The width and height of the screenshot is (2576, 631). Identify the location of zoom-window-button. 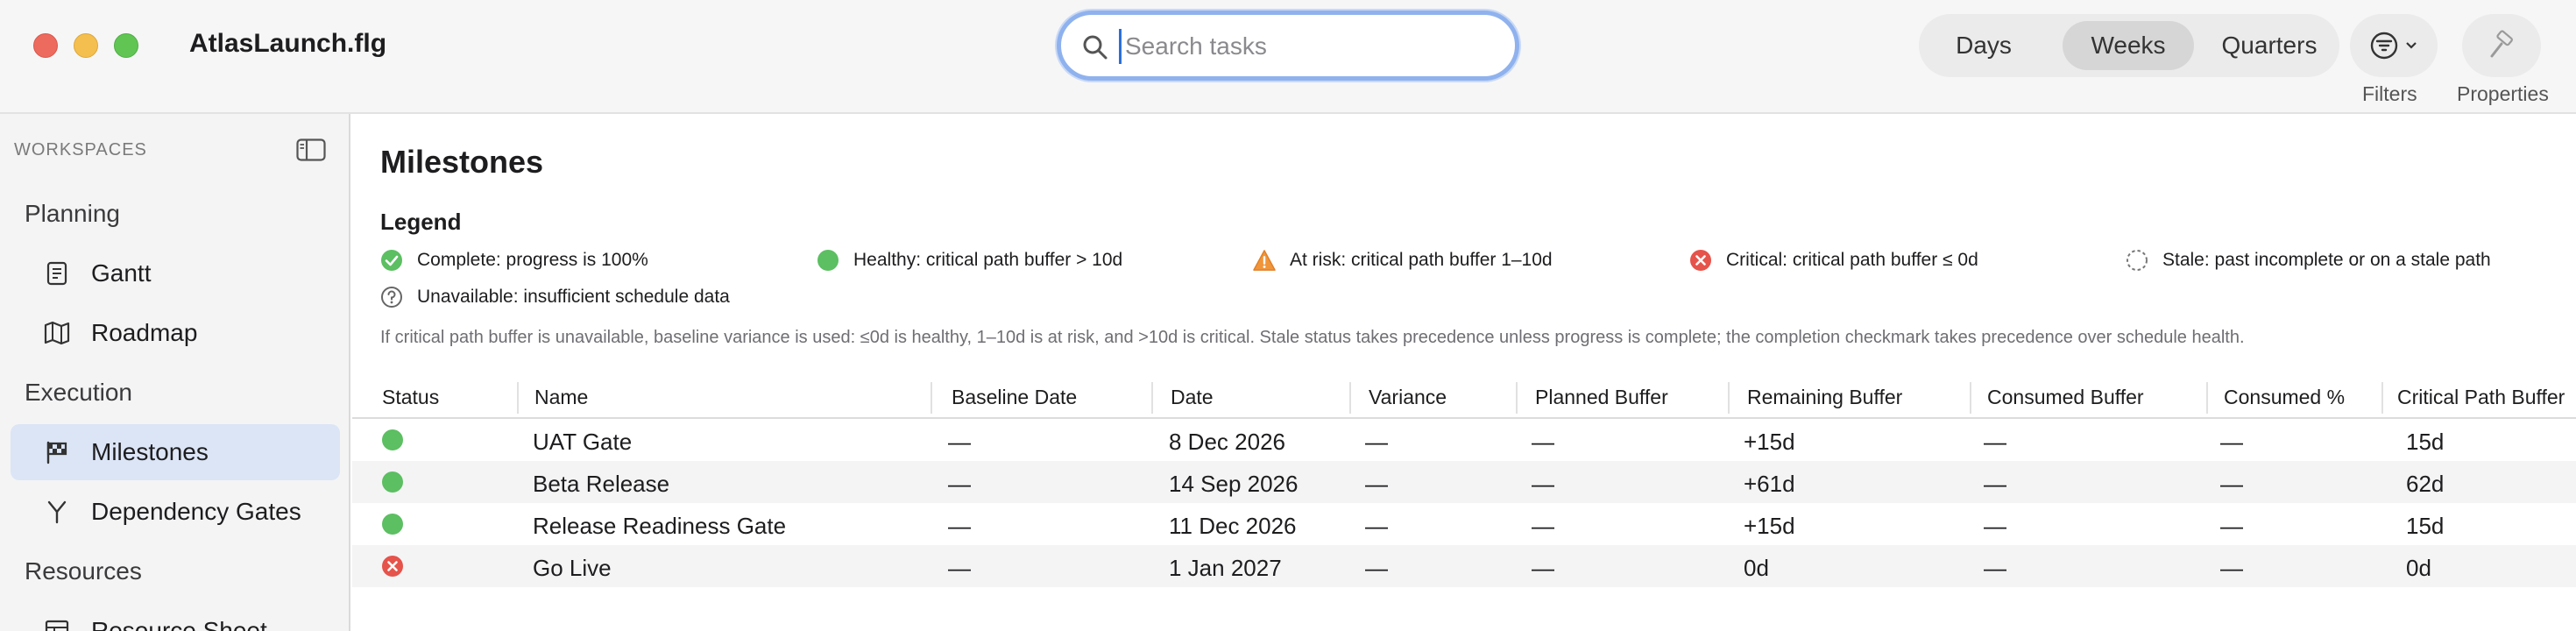
(126, 45).